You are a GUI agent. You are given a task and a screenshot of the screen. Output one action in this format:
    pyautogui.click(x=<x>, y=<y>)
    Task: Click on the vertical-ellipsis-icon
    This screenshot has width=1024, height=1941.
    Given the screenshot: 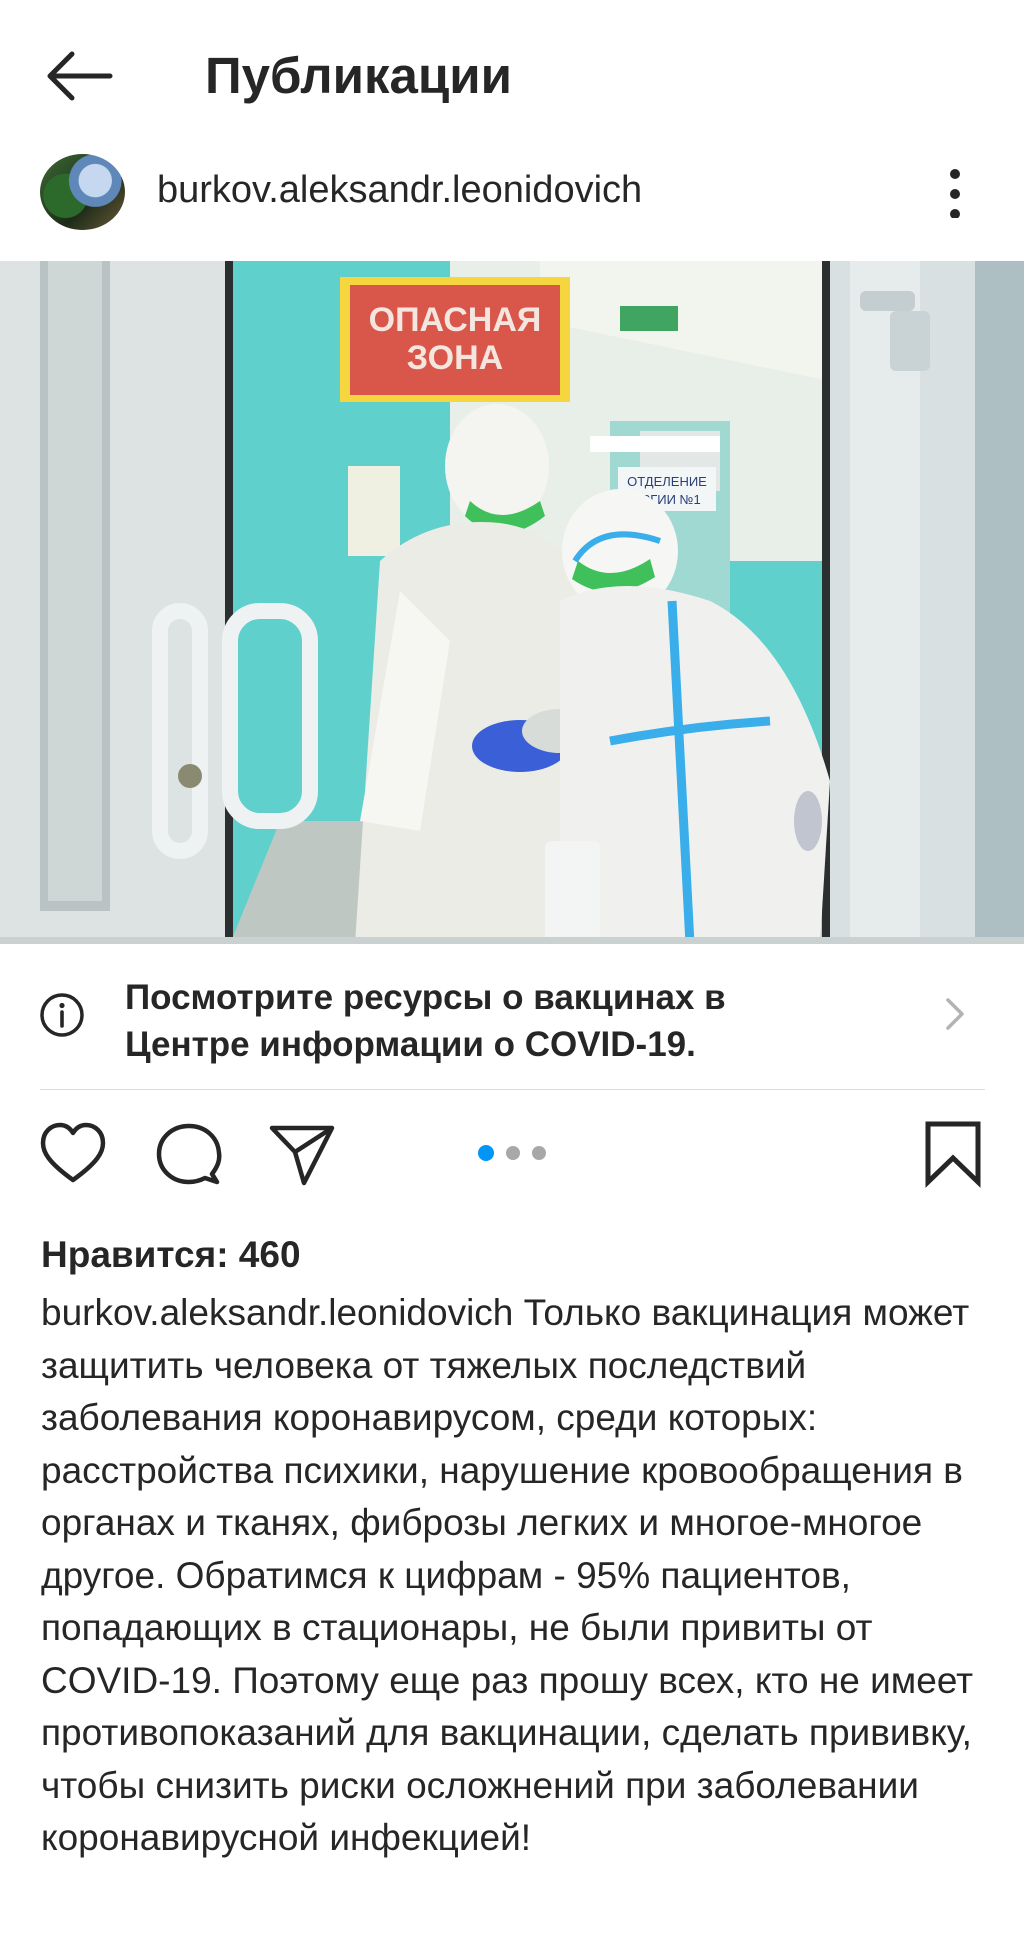 What is the action you would take?
    pyautogui.click(x=955, y=194)
    